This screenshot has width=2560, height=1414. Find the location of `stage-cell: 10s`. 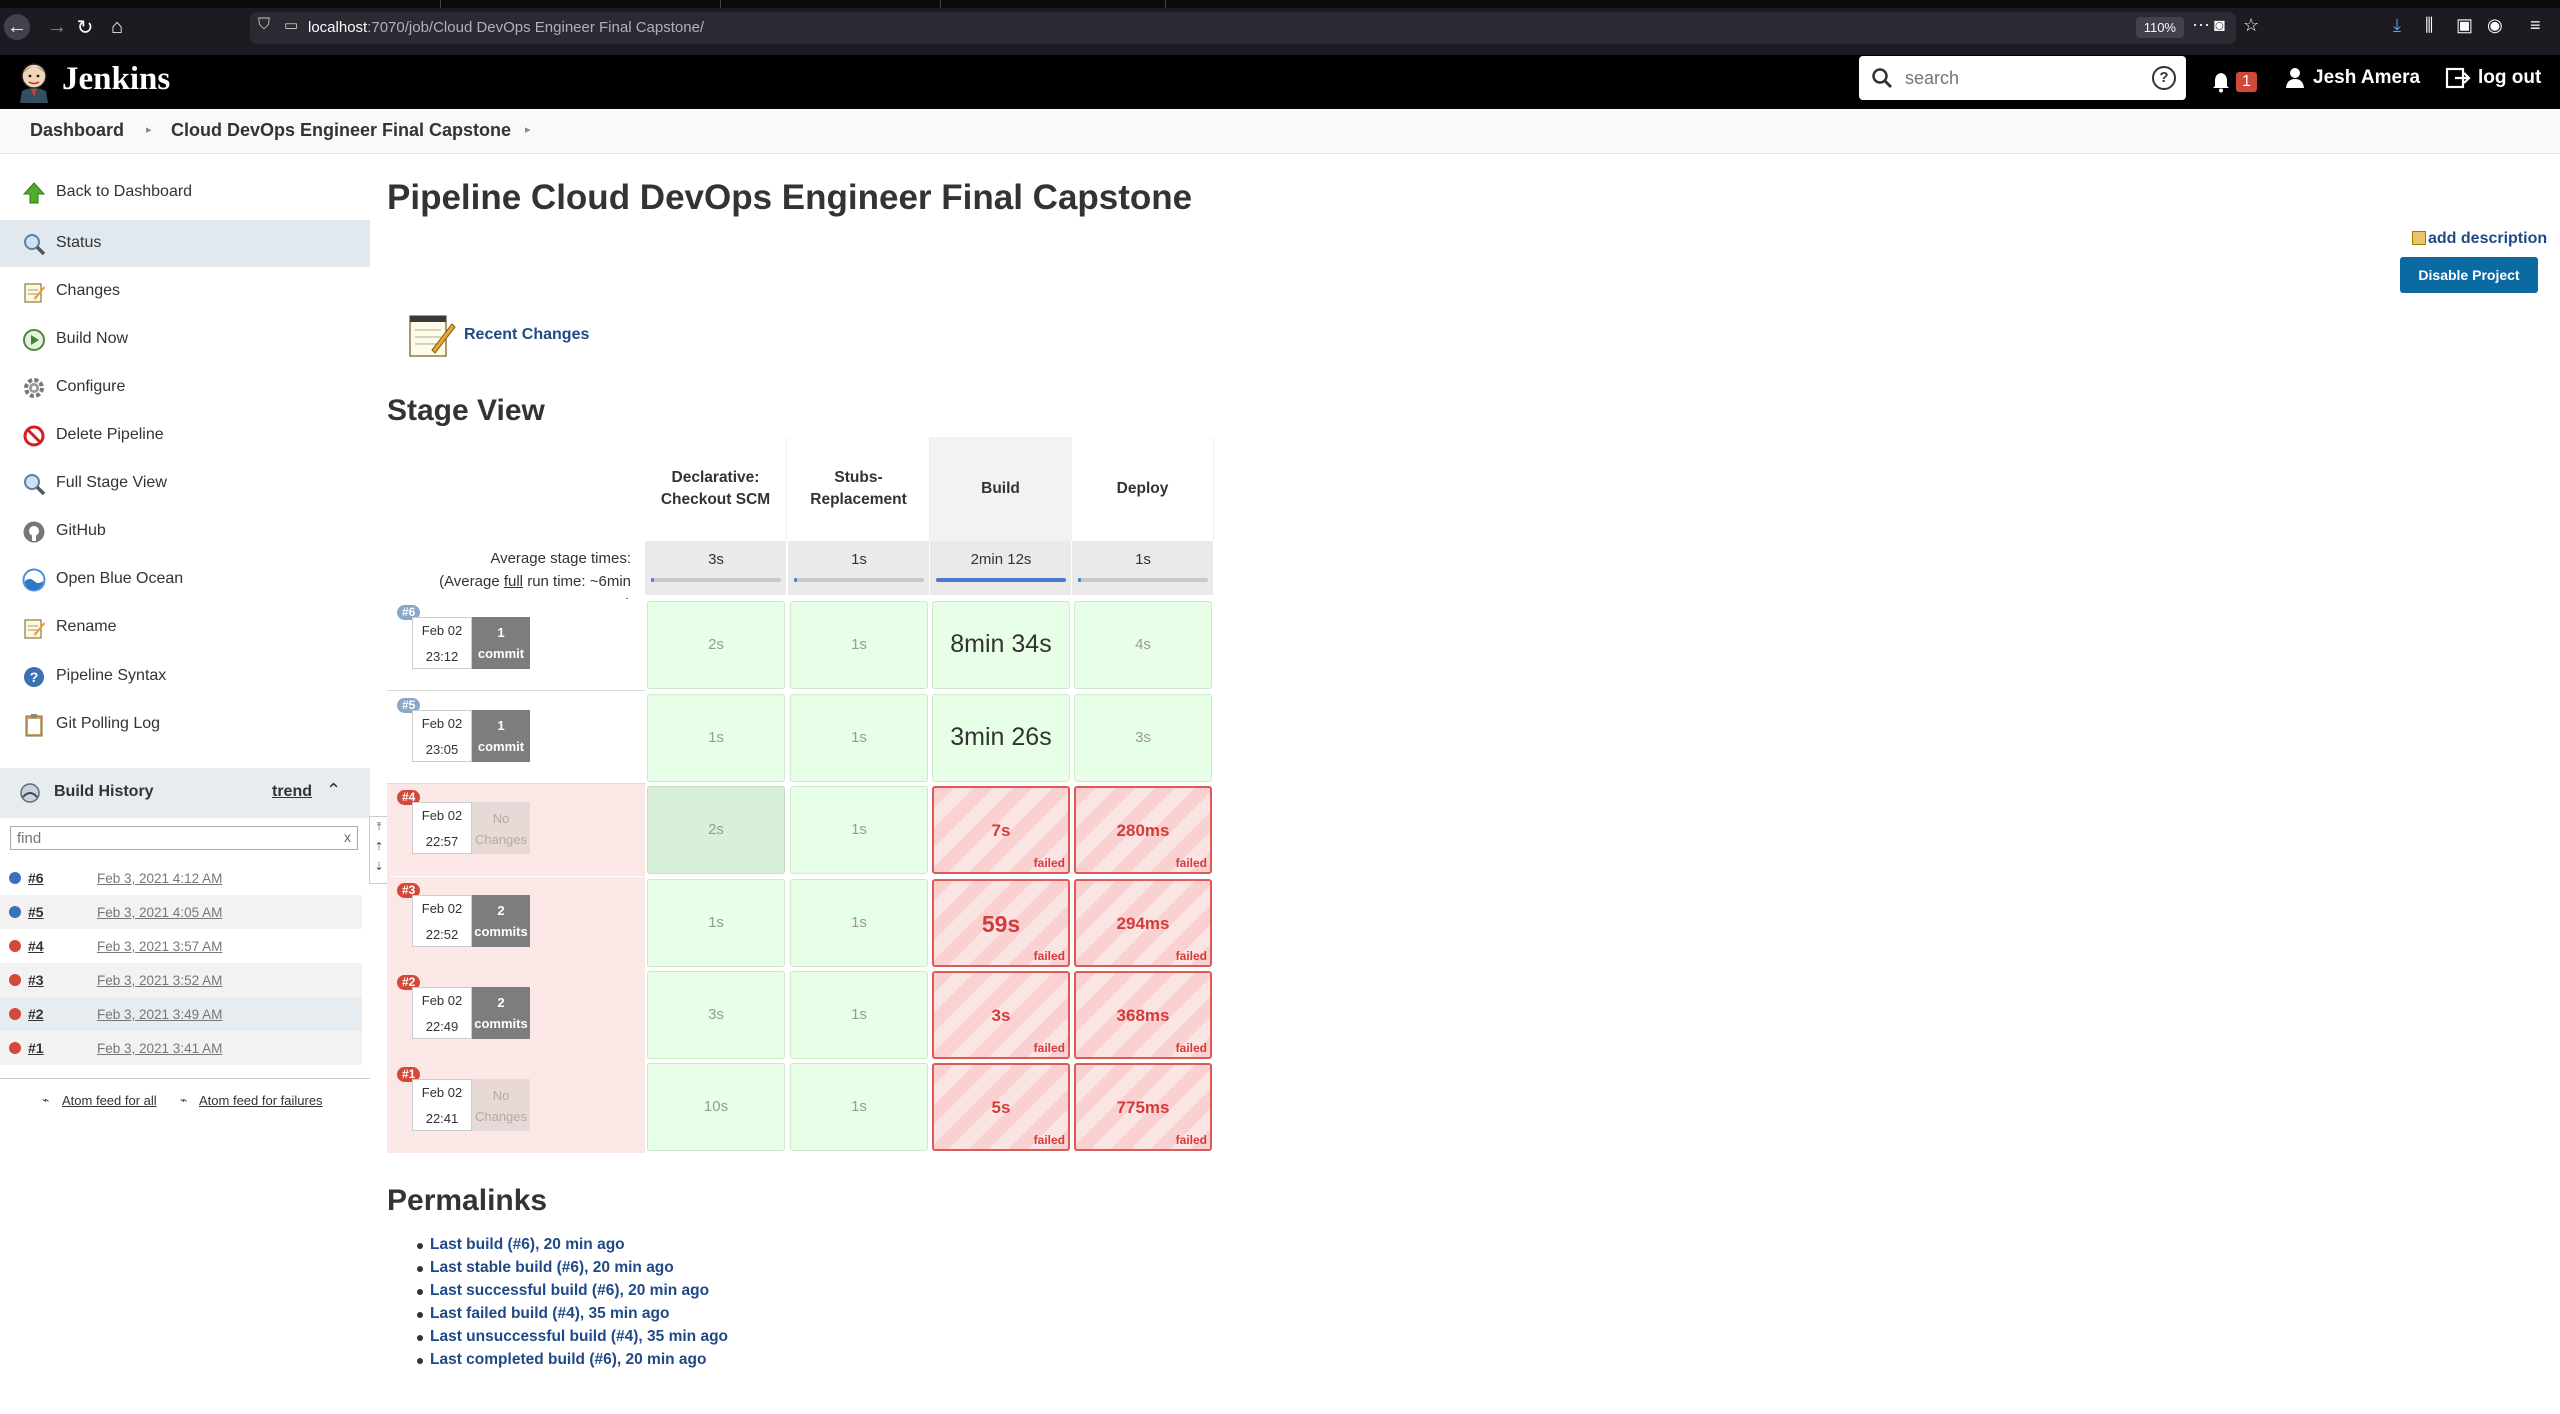

stage-cell: 10s is located at coordinates (716, 1107).